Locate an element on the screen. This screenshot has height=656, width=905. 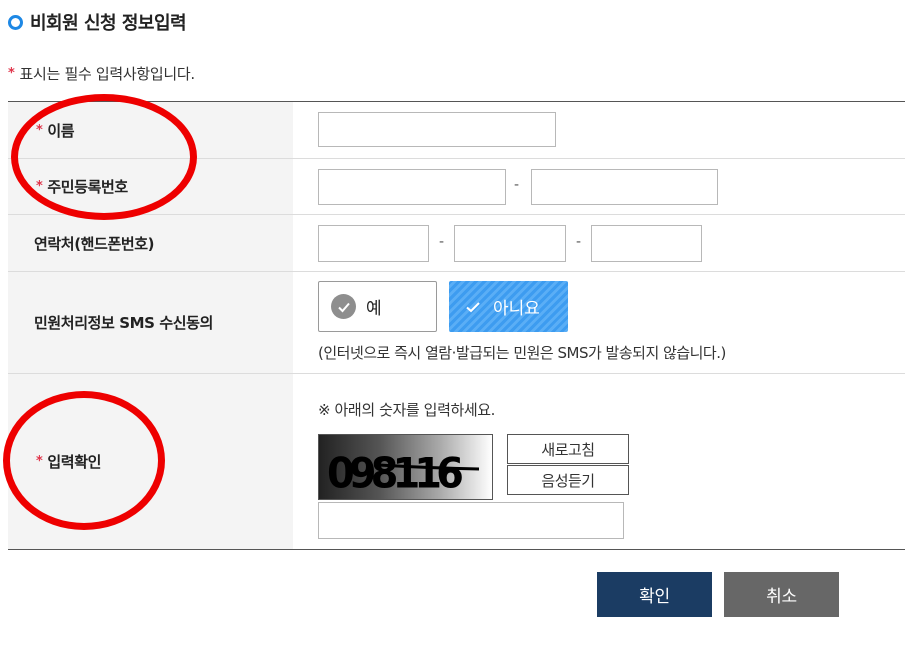
confirm-button: 확인 is located at coordinates (654, 594).